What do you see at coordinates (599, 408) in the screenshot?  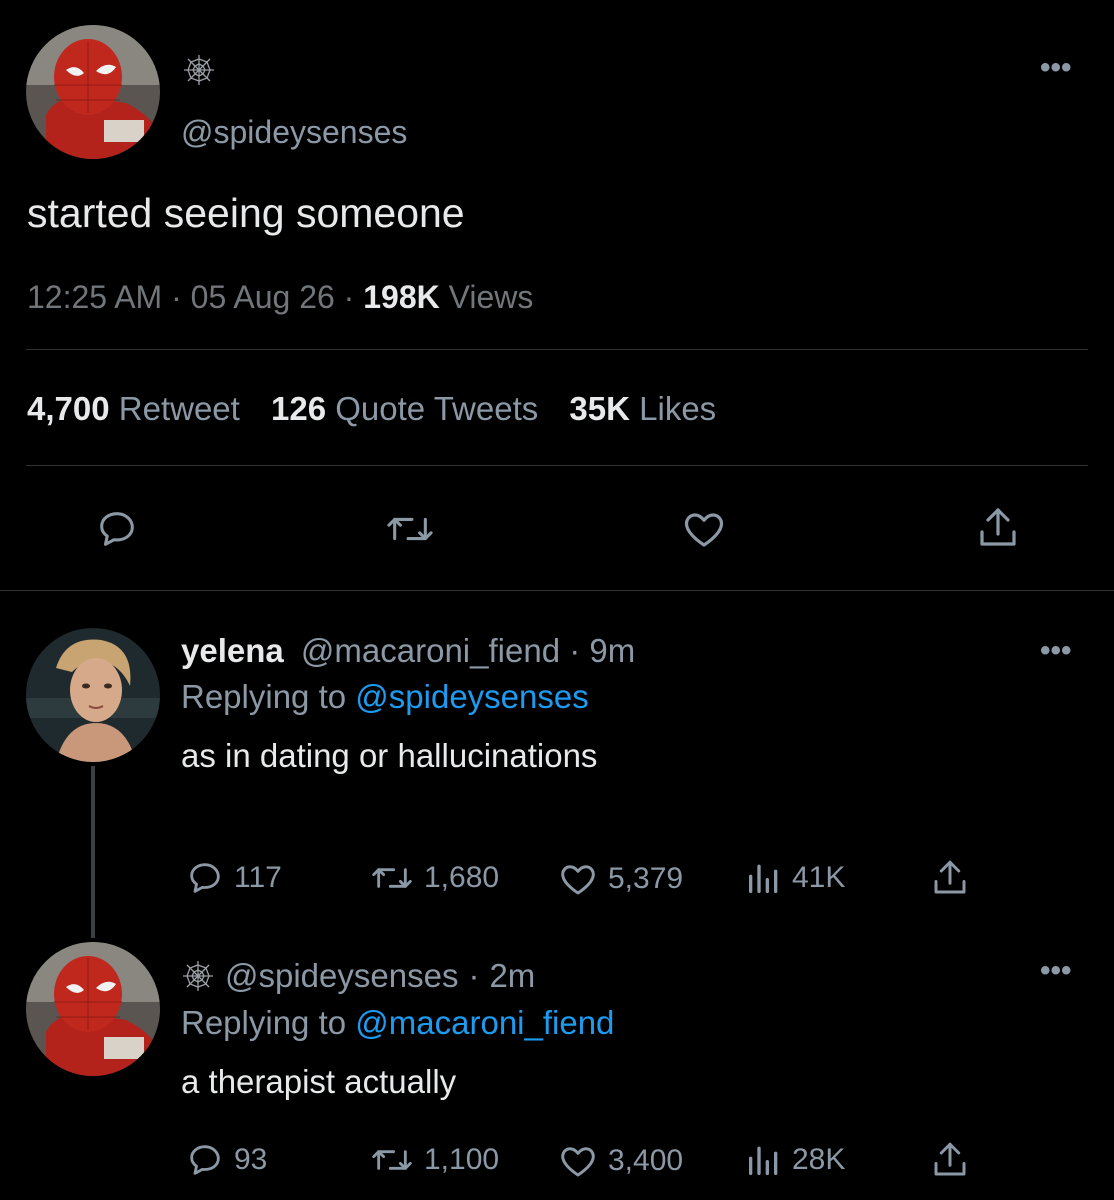 I see `likes-count: 35K` at bounding box center [599, 408].